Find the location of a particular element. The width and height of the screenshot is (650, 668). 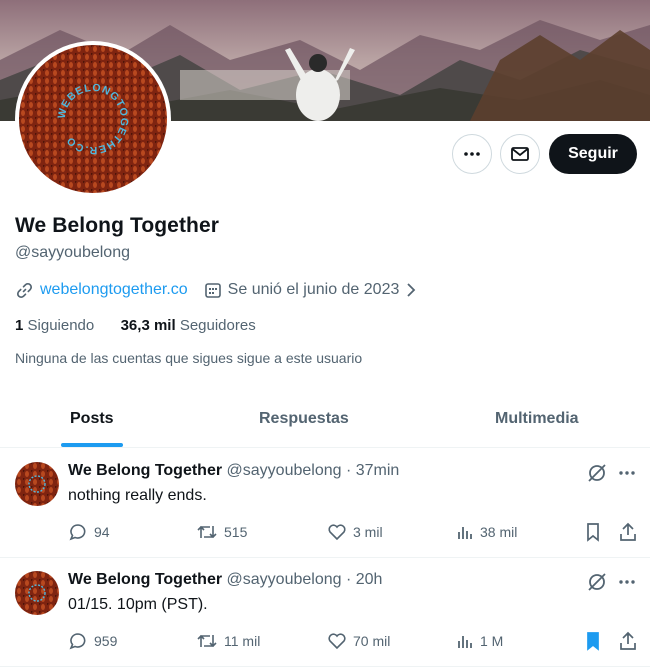

message-button is located at coordinates (520, 154).